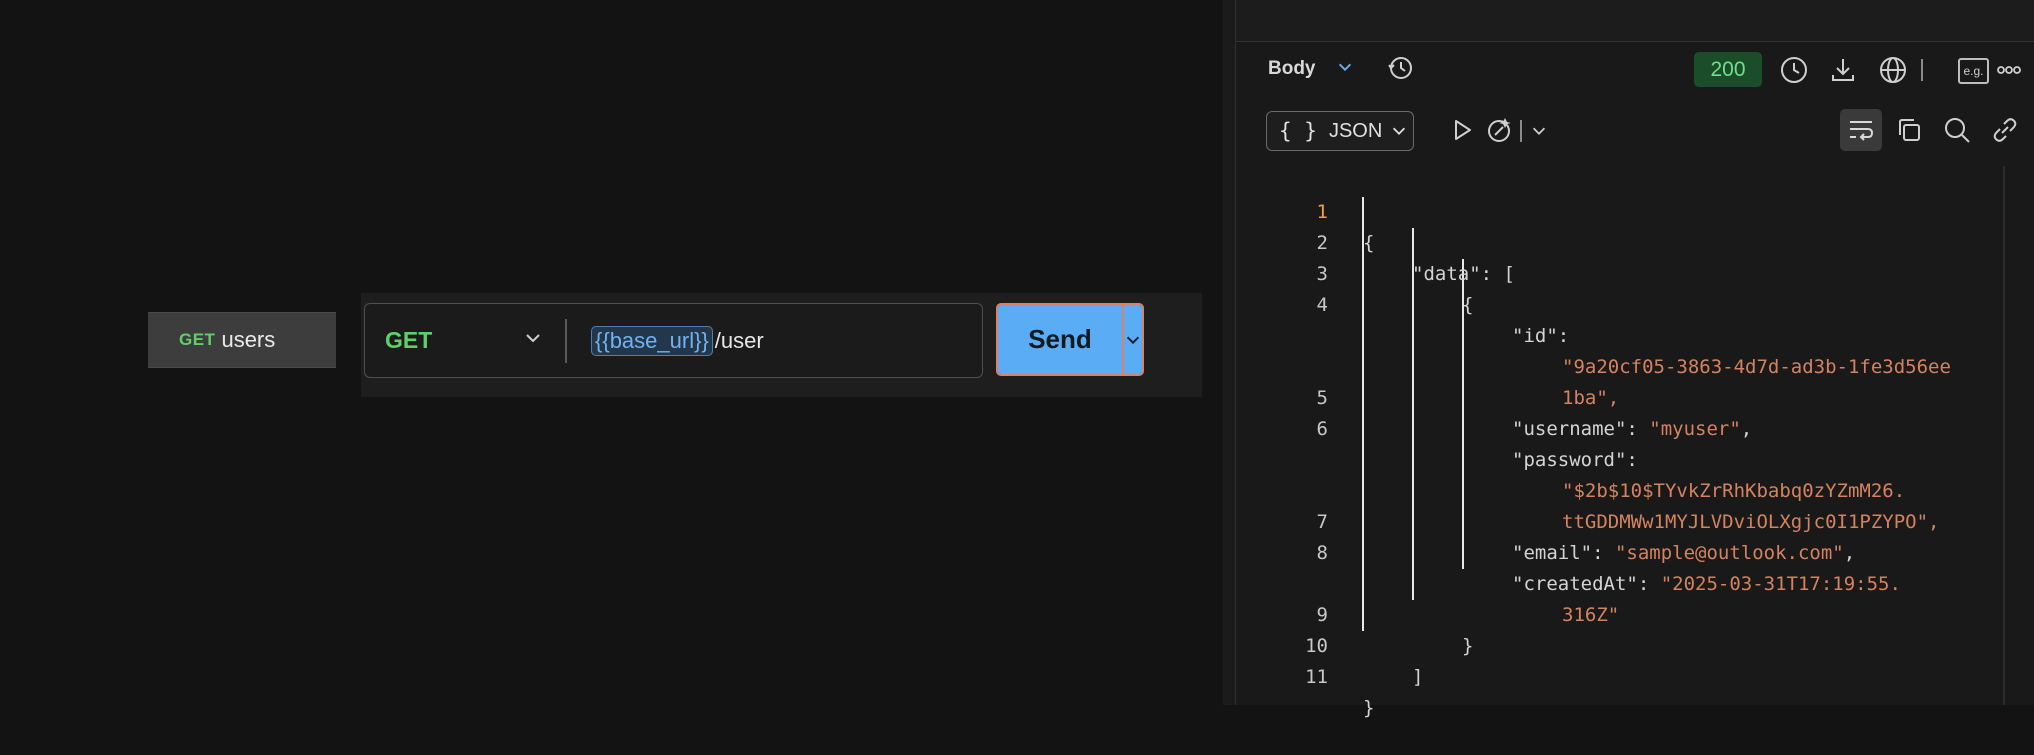 The image size is (2034, 755). I want to click on code-line: ttGDDMWw1MYJLVDviOLXgjc0I1PZYPO",, so click(1588, 489).